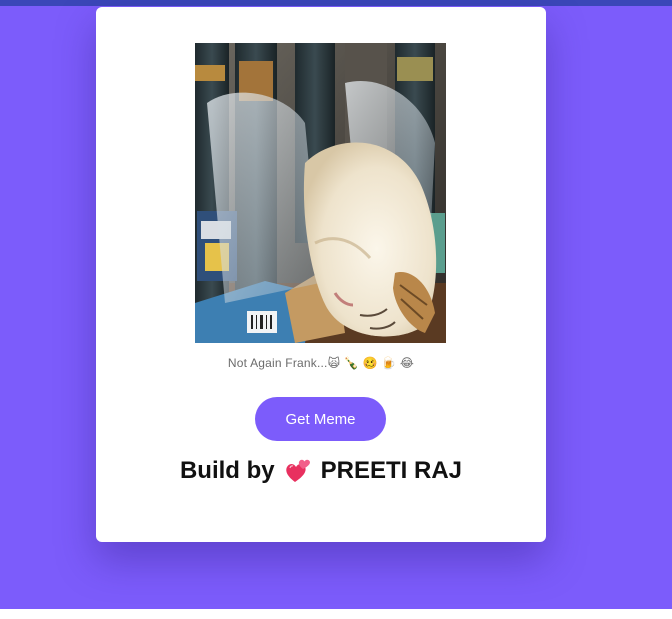 The image size is (672, 619). I want to click on top-accent-strip, so click(336, 3).